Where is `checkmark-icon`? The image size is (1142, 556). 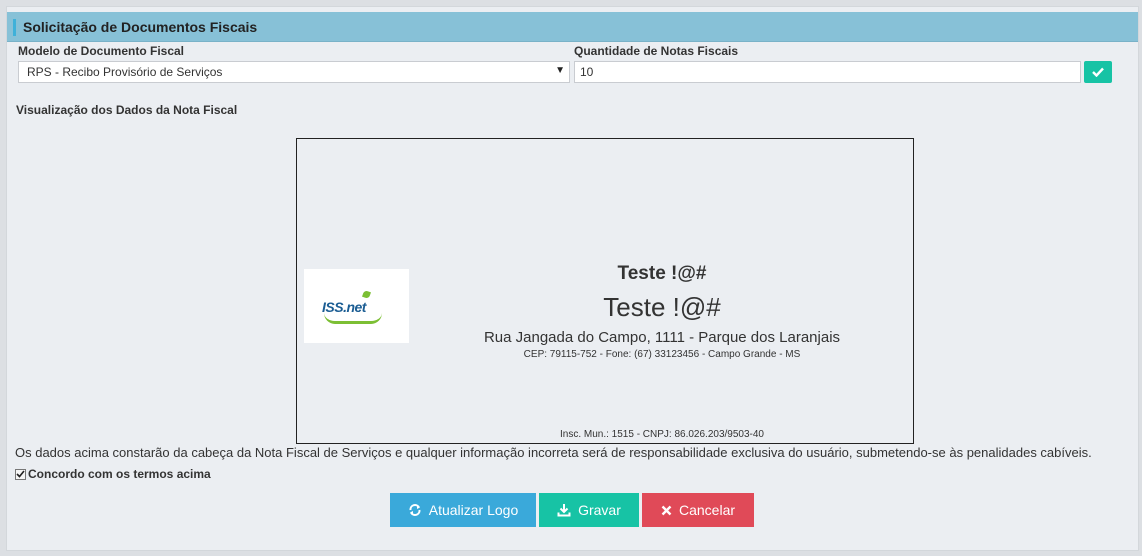
checkmark-icon is located at coordinates (20, 474).